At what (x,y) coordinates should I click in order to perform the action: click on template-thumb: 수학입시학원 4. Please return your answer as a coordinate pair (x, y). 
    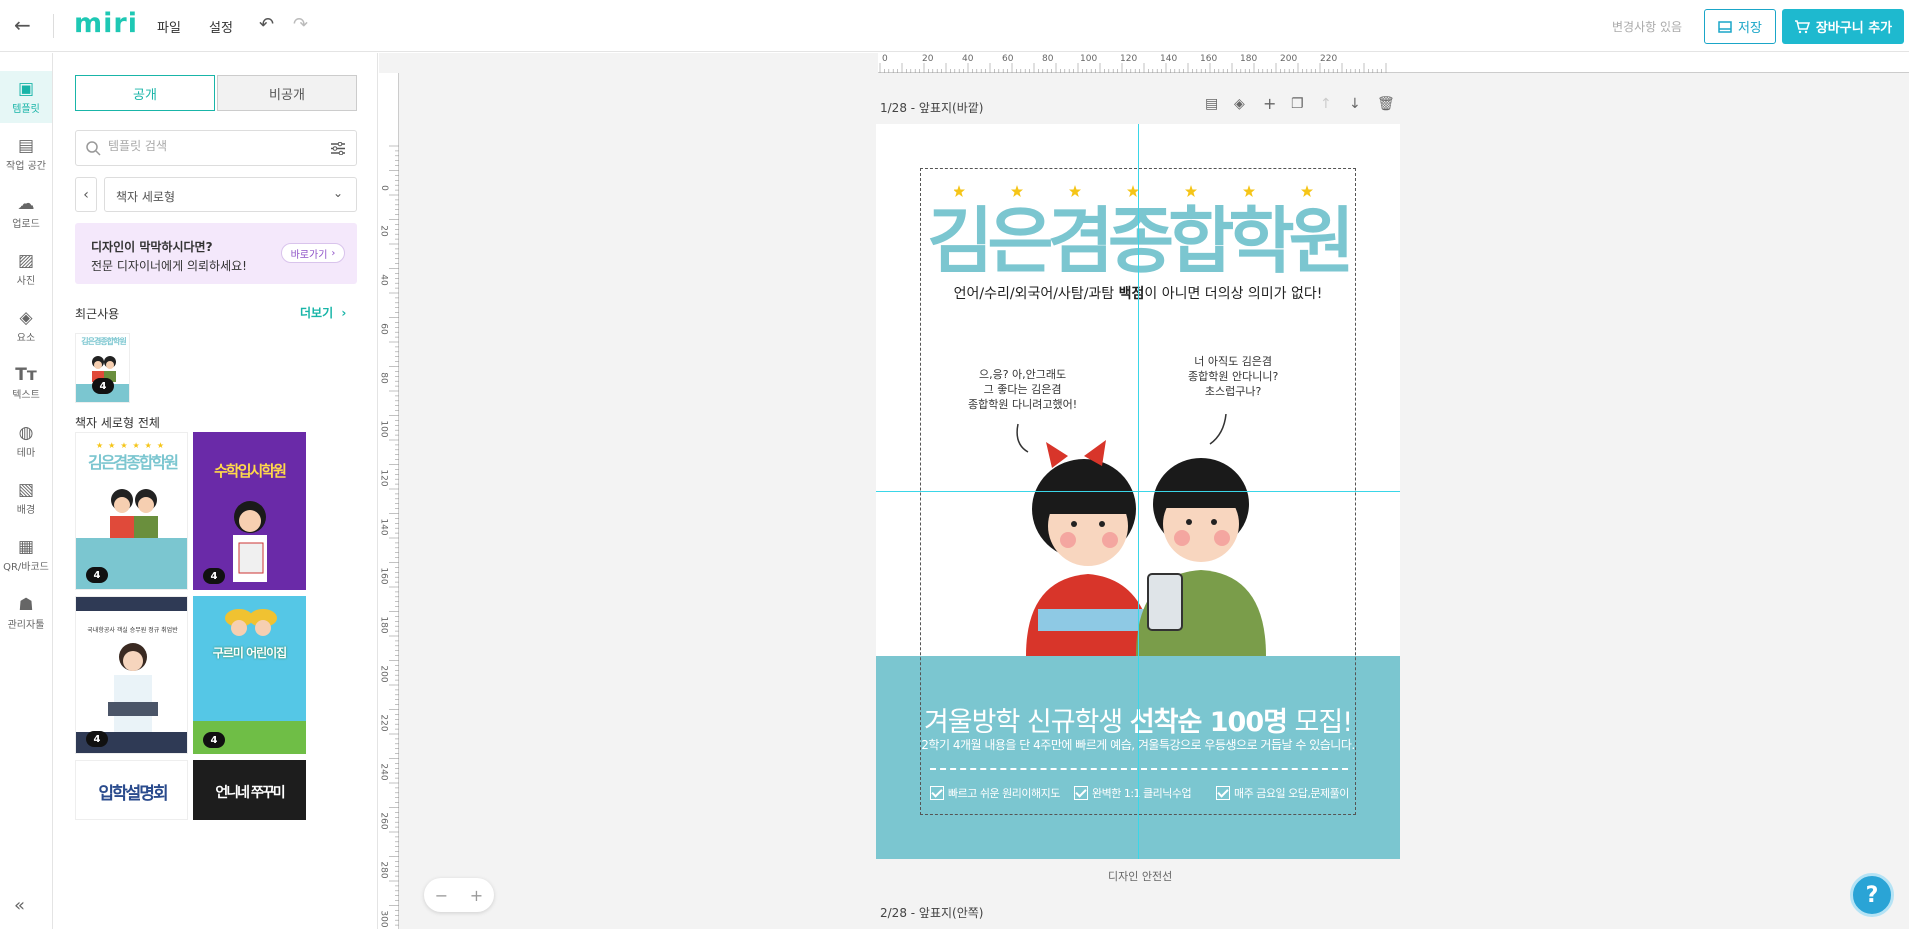
    Looking at the image, I should click on (249, 511).